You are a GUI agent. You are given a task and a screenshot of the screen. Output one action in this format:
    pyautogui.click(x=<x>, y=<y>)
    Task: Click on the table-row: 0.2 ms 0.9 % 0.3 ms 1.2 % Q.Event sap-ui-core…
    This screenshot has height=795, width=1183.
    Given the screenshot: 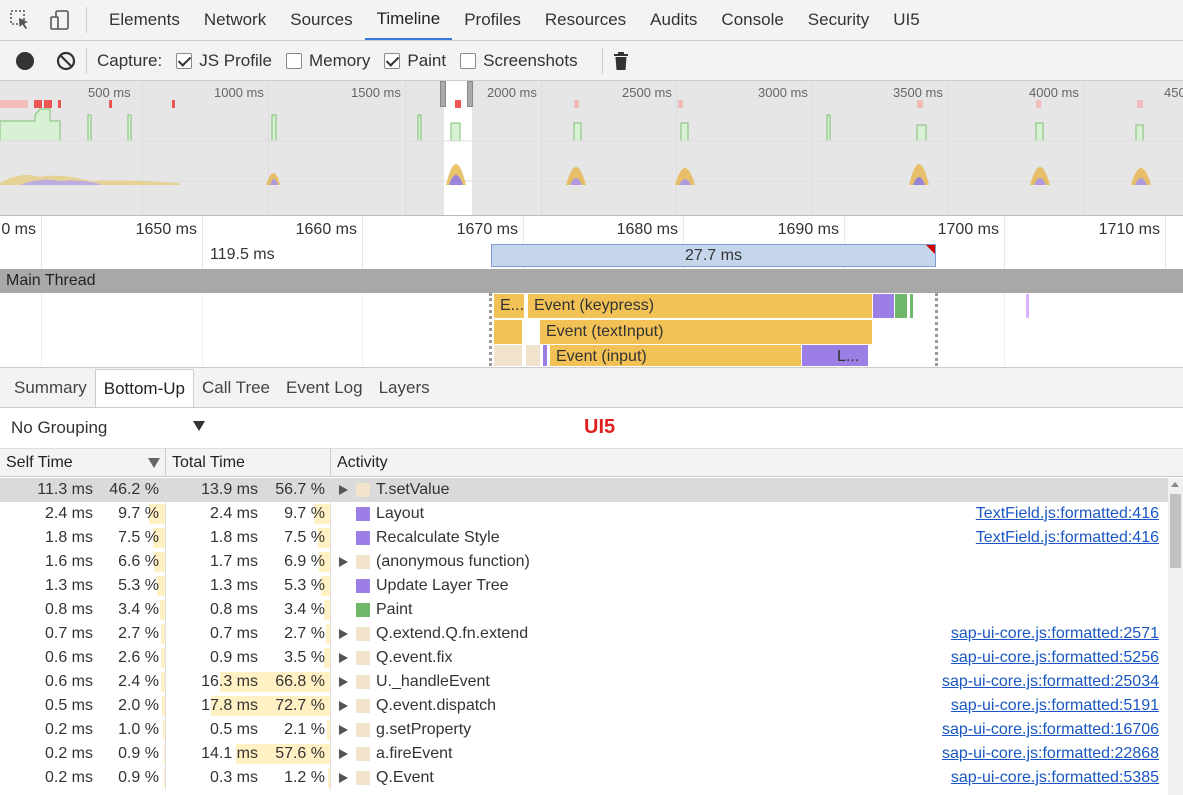 What is the action you would take?
    pyautogui.click(x=584, y=778)
    